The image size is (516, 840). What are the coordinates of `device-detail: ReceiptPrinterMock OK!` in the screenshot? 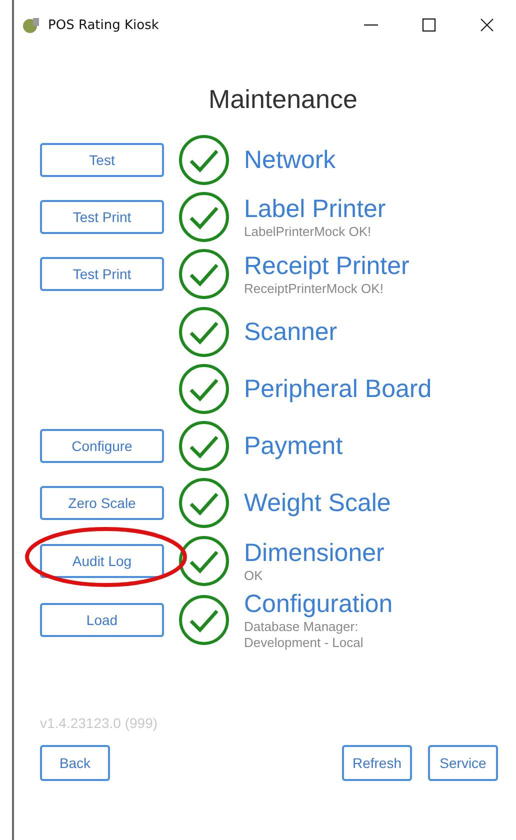 It's located at (314, 289).